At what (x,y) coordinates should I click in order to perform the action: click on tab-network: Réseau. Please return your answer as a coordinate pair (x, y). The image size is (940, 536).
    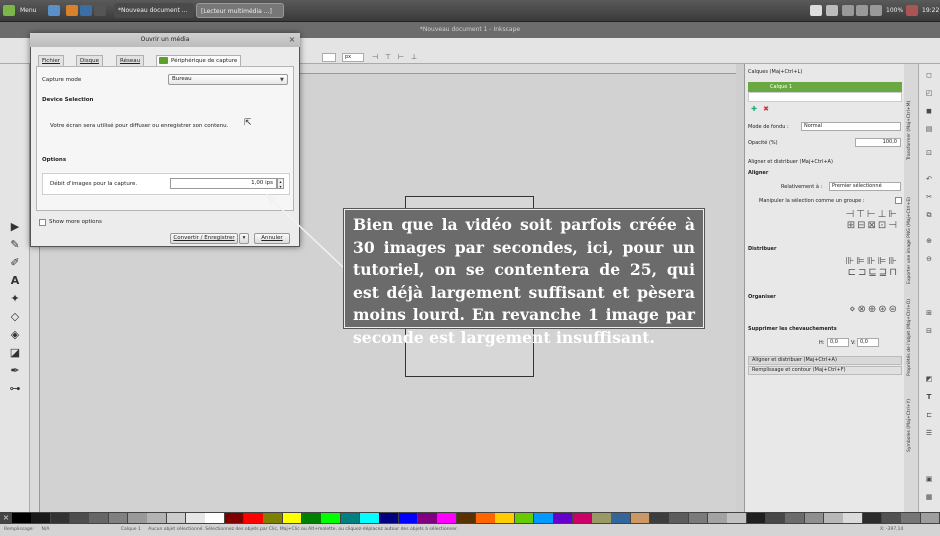
    Looking at the image, I should click on (130, 60).